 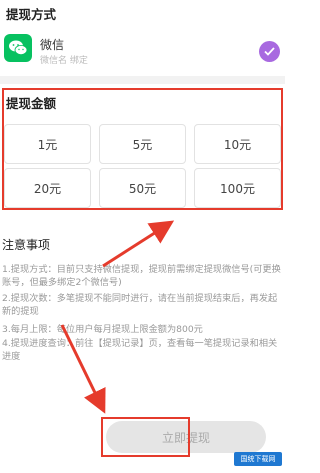 I want to click on watermark-logo: 国统下载网, so click(x=258, y=459).